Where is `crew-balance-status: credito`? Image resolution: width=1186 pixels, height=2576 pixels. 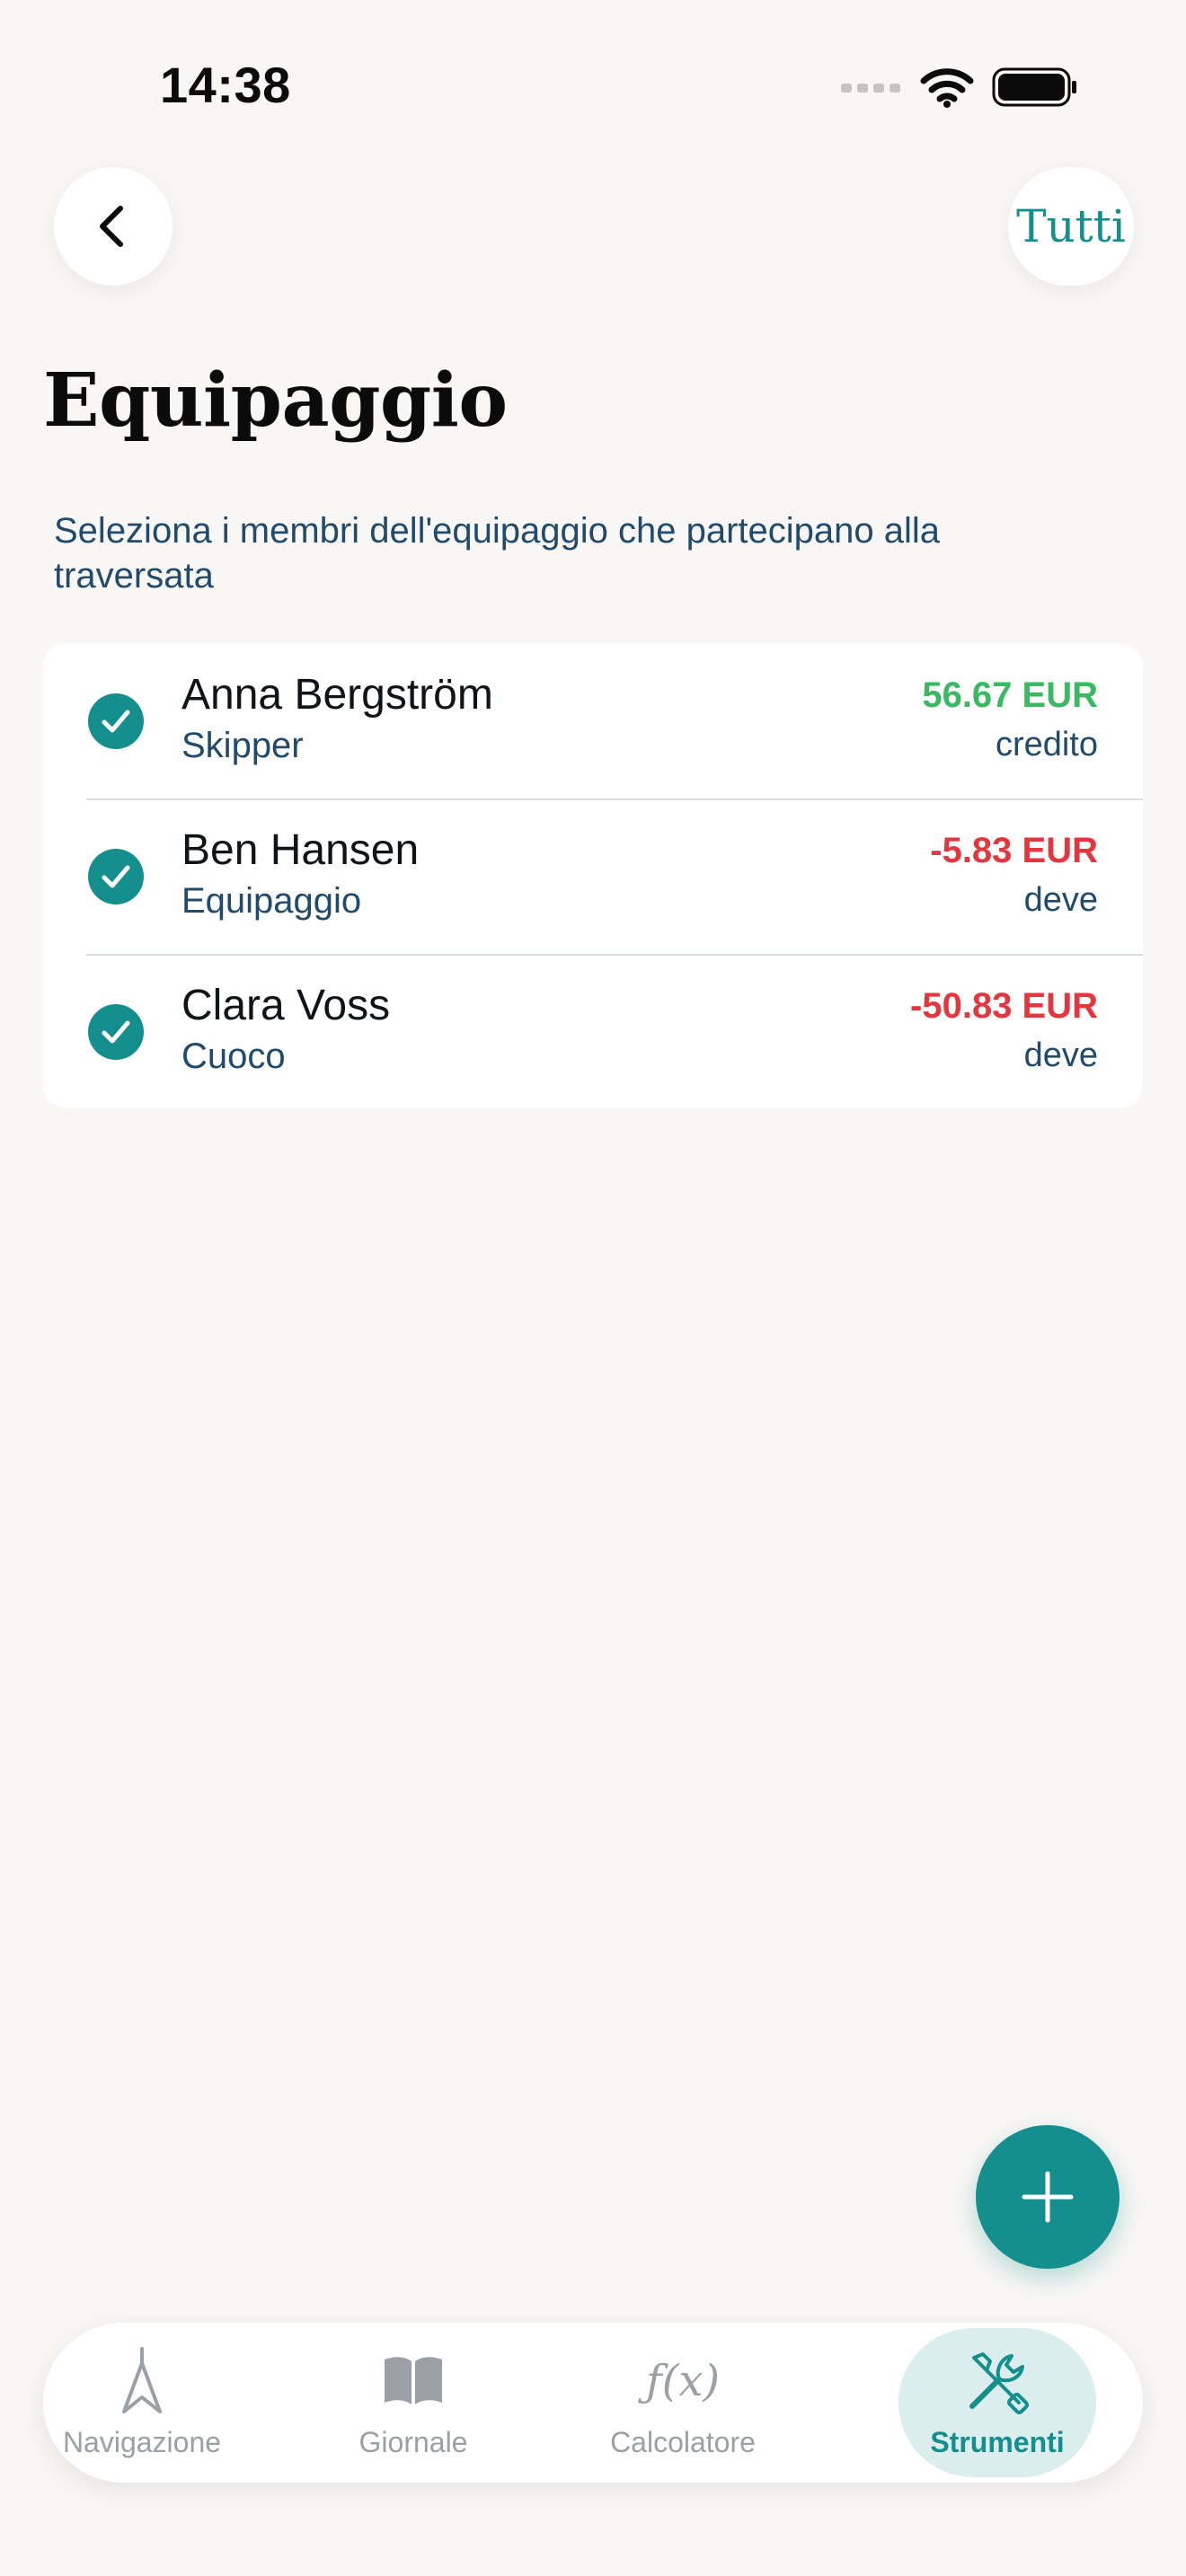 crew-balance-status: credito is located at coordinates (1046, 744).